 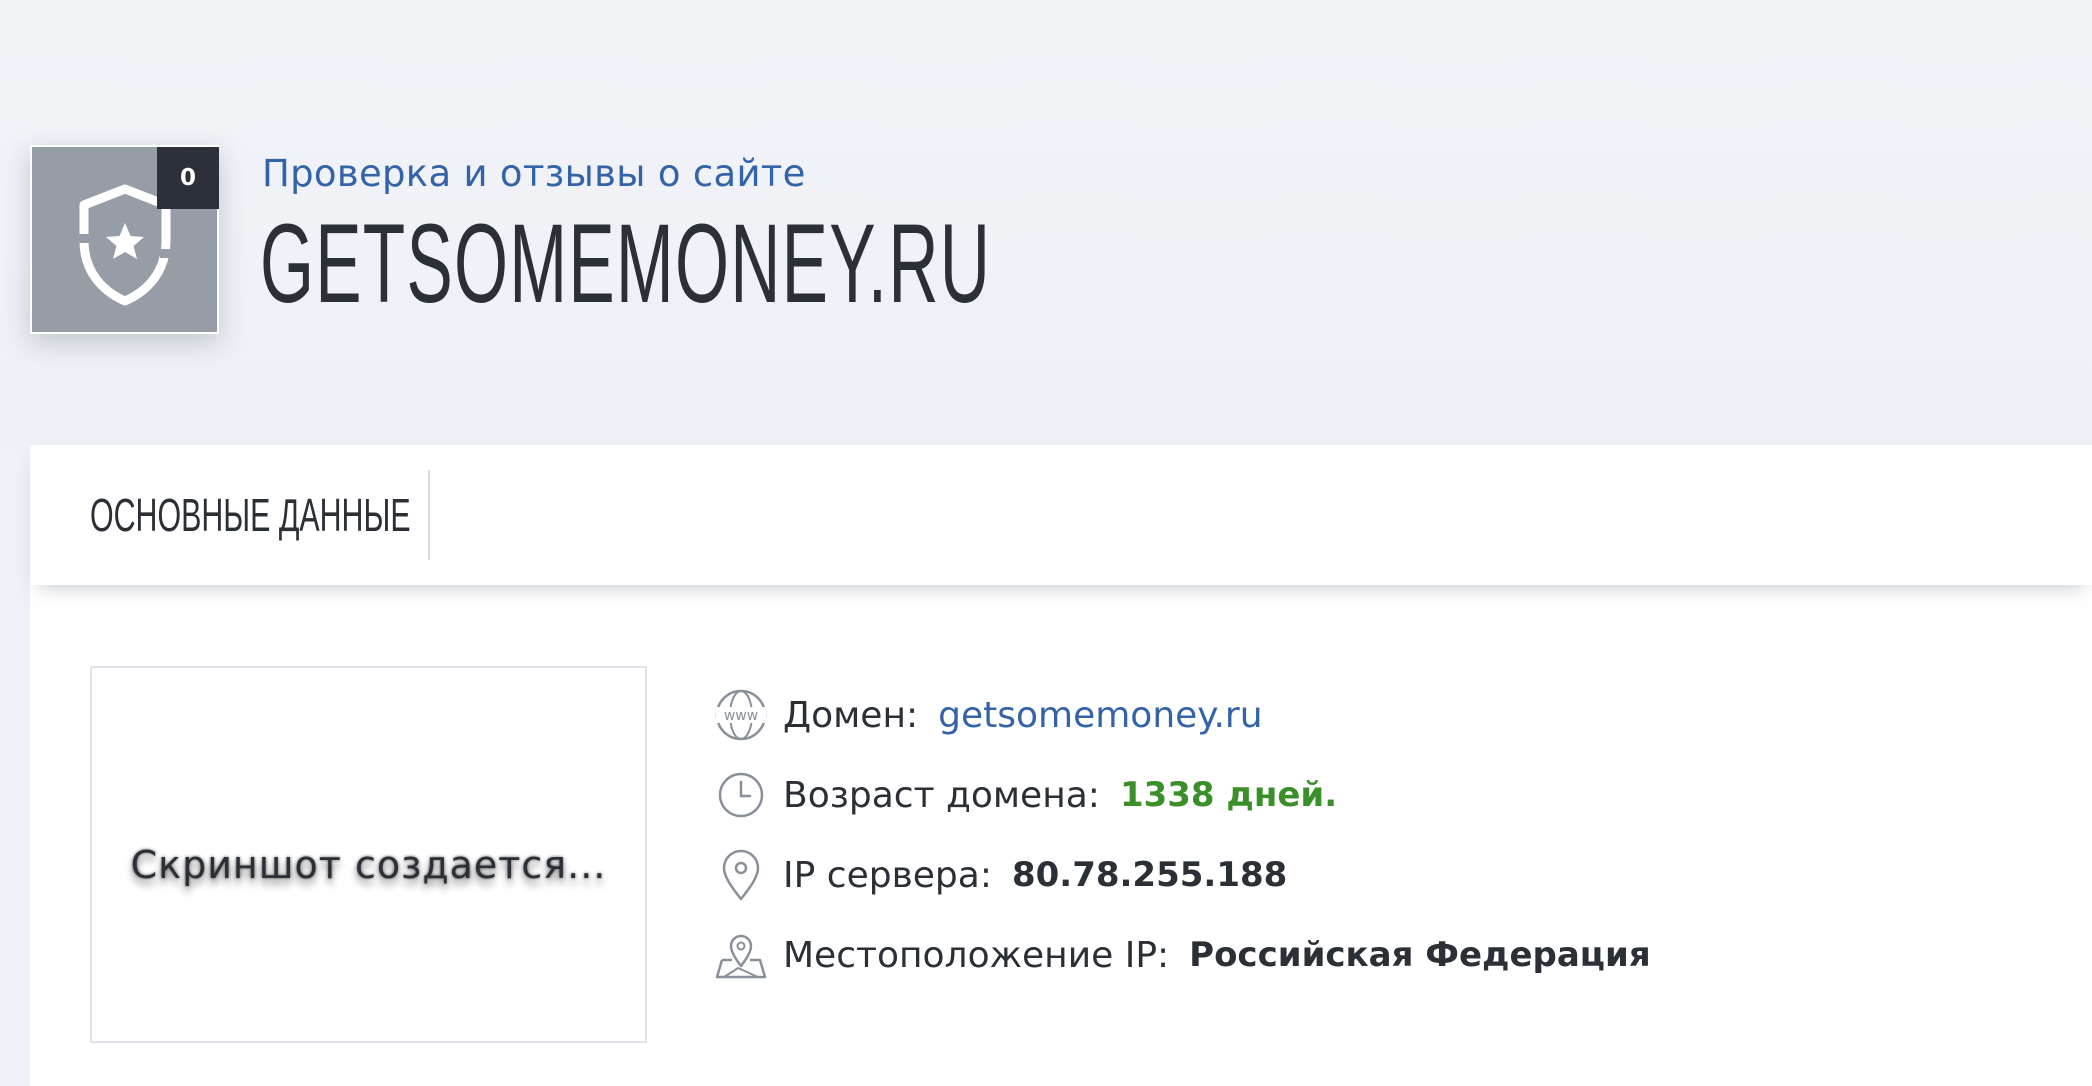 What do you see at coordinates (1100, 715) in the screenshot?
I see `domain-link: getsomemoney.ru` at bounding box center [1100, 715].